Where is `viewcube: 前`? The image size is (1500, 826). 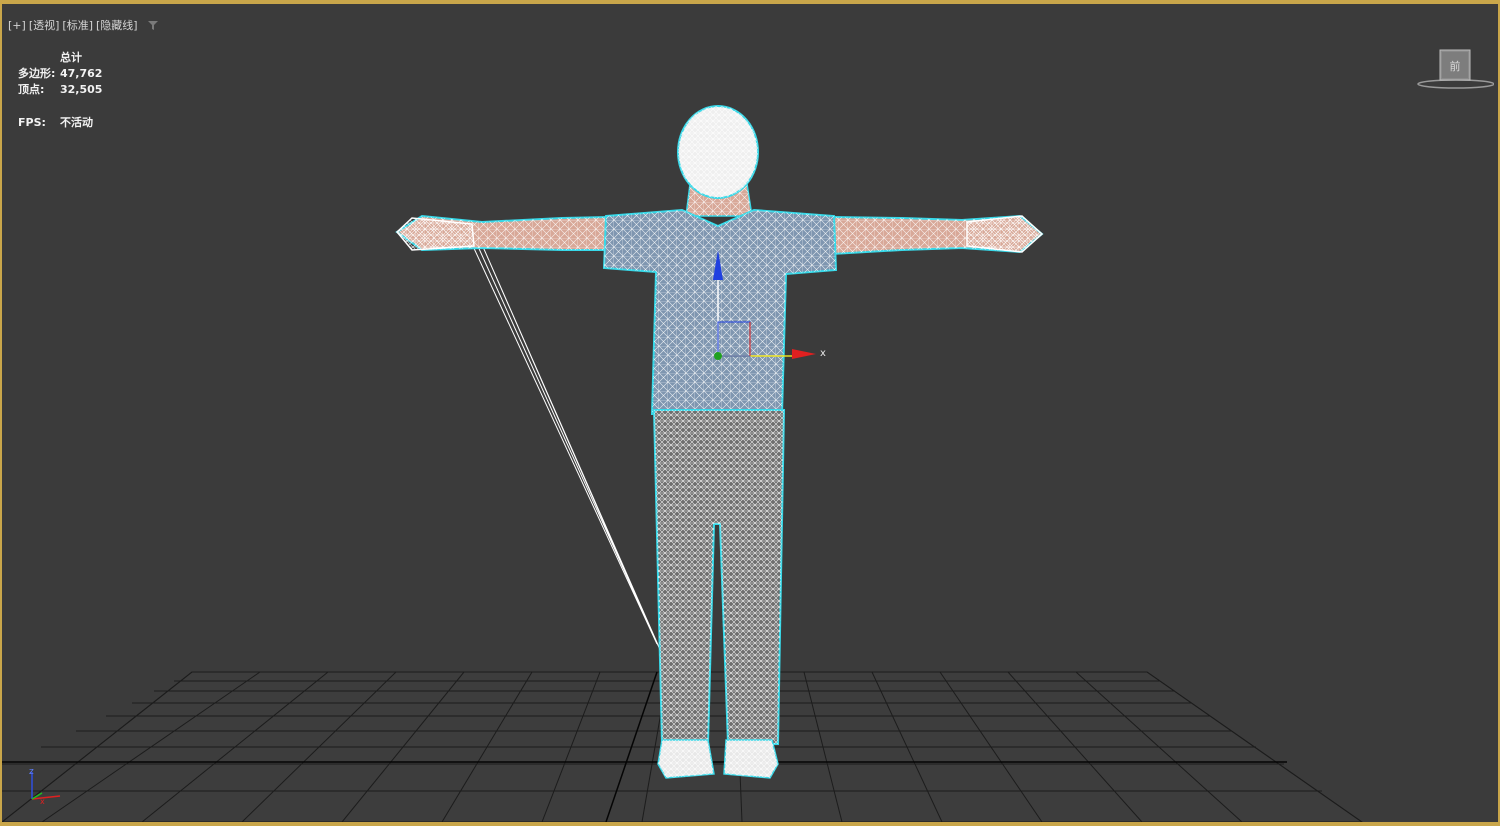 viewcube: 前 is located at coordinates (1454, 70).